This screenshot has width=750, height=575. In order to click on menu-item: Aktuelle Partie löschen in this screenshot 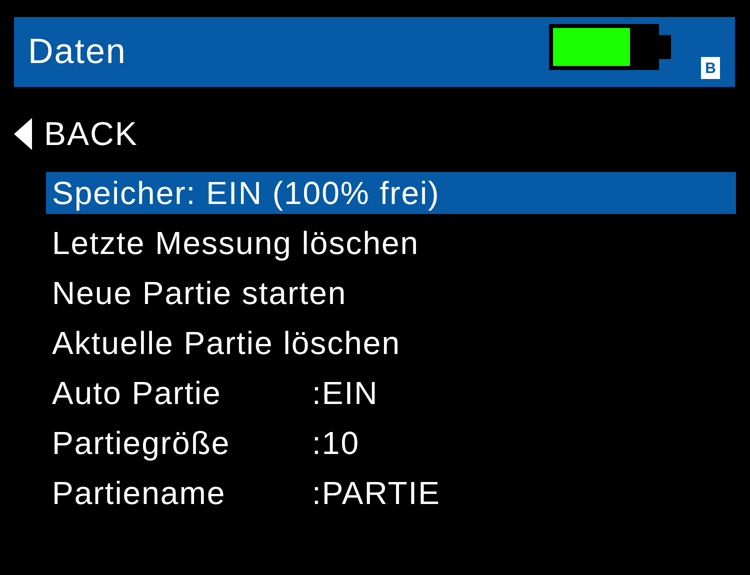, I will do `click(391, 343)`.